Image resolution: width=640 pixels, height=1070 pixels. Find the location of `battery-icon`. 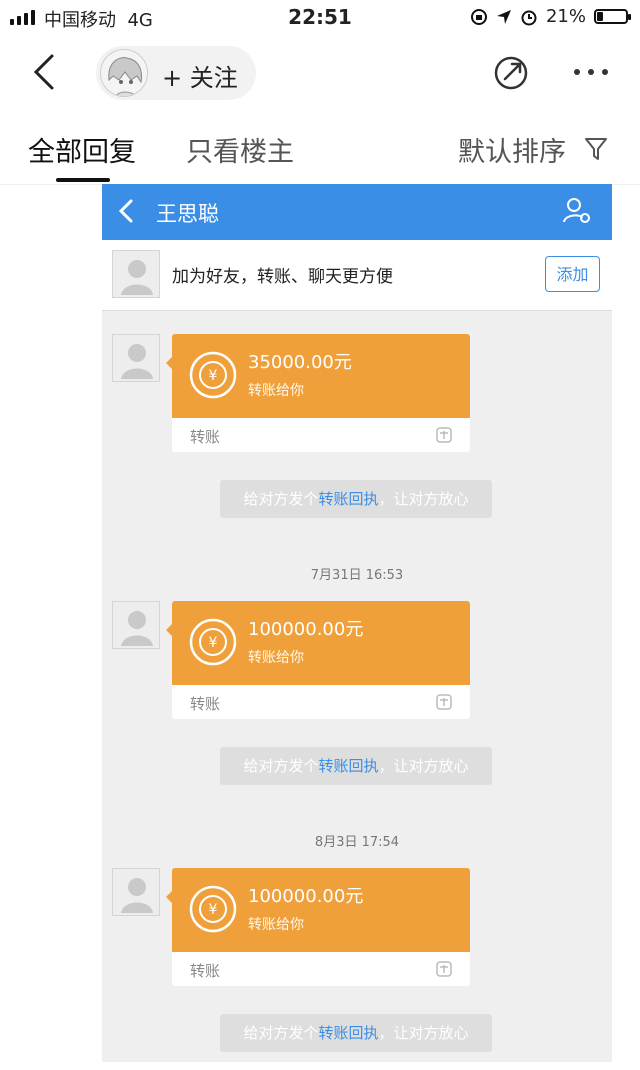

battery-icon is located at coordinates (612, 16).